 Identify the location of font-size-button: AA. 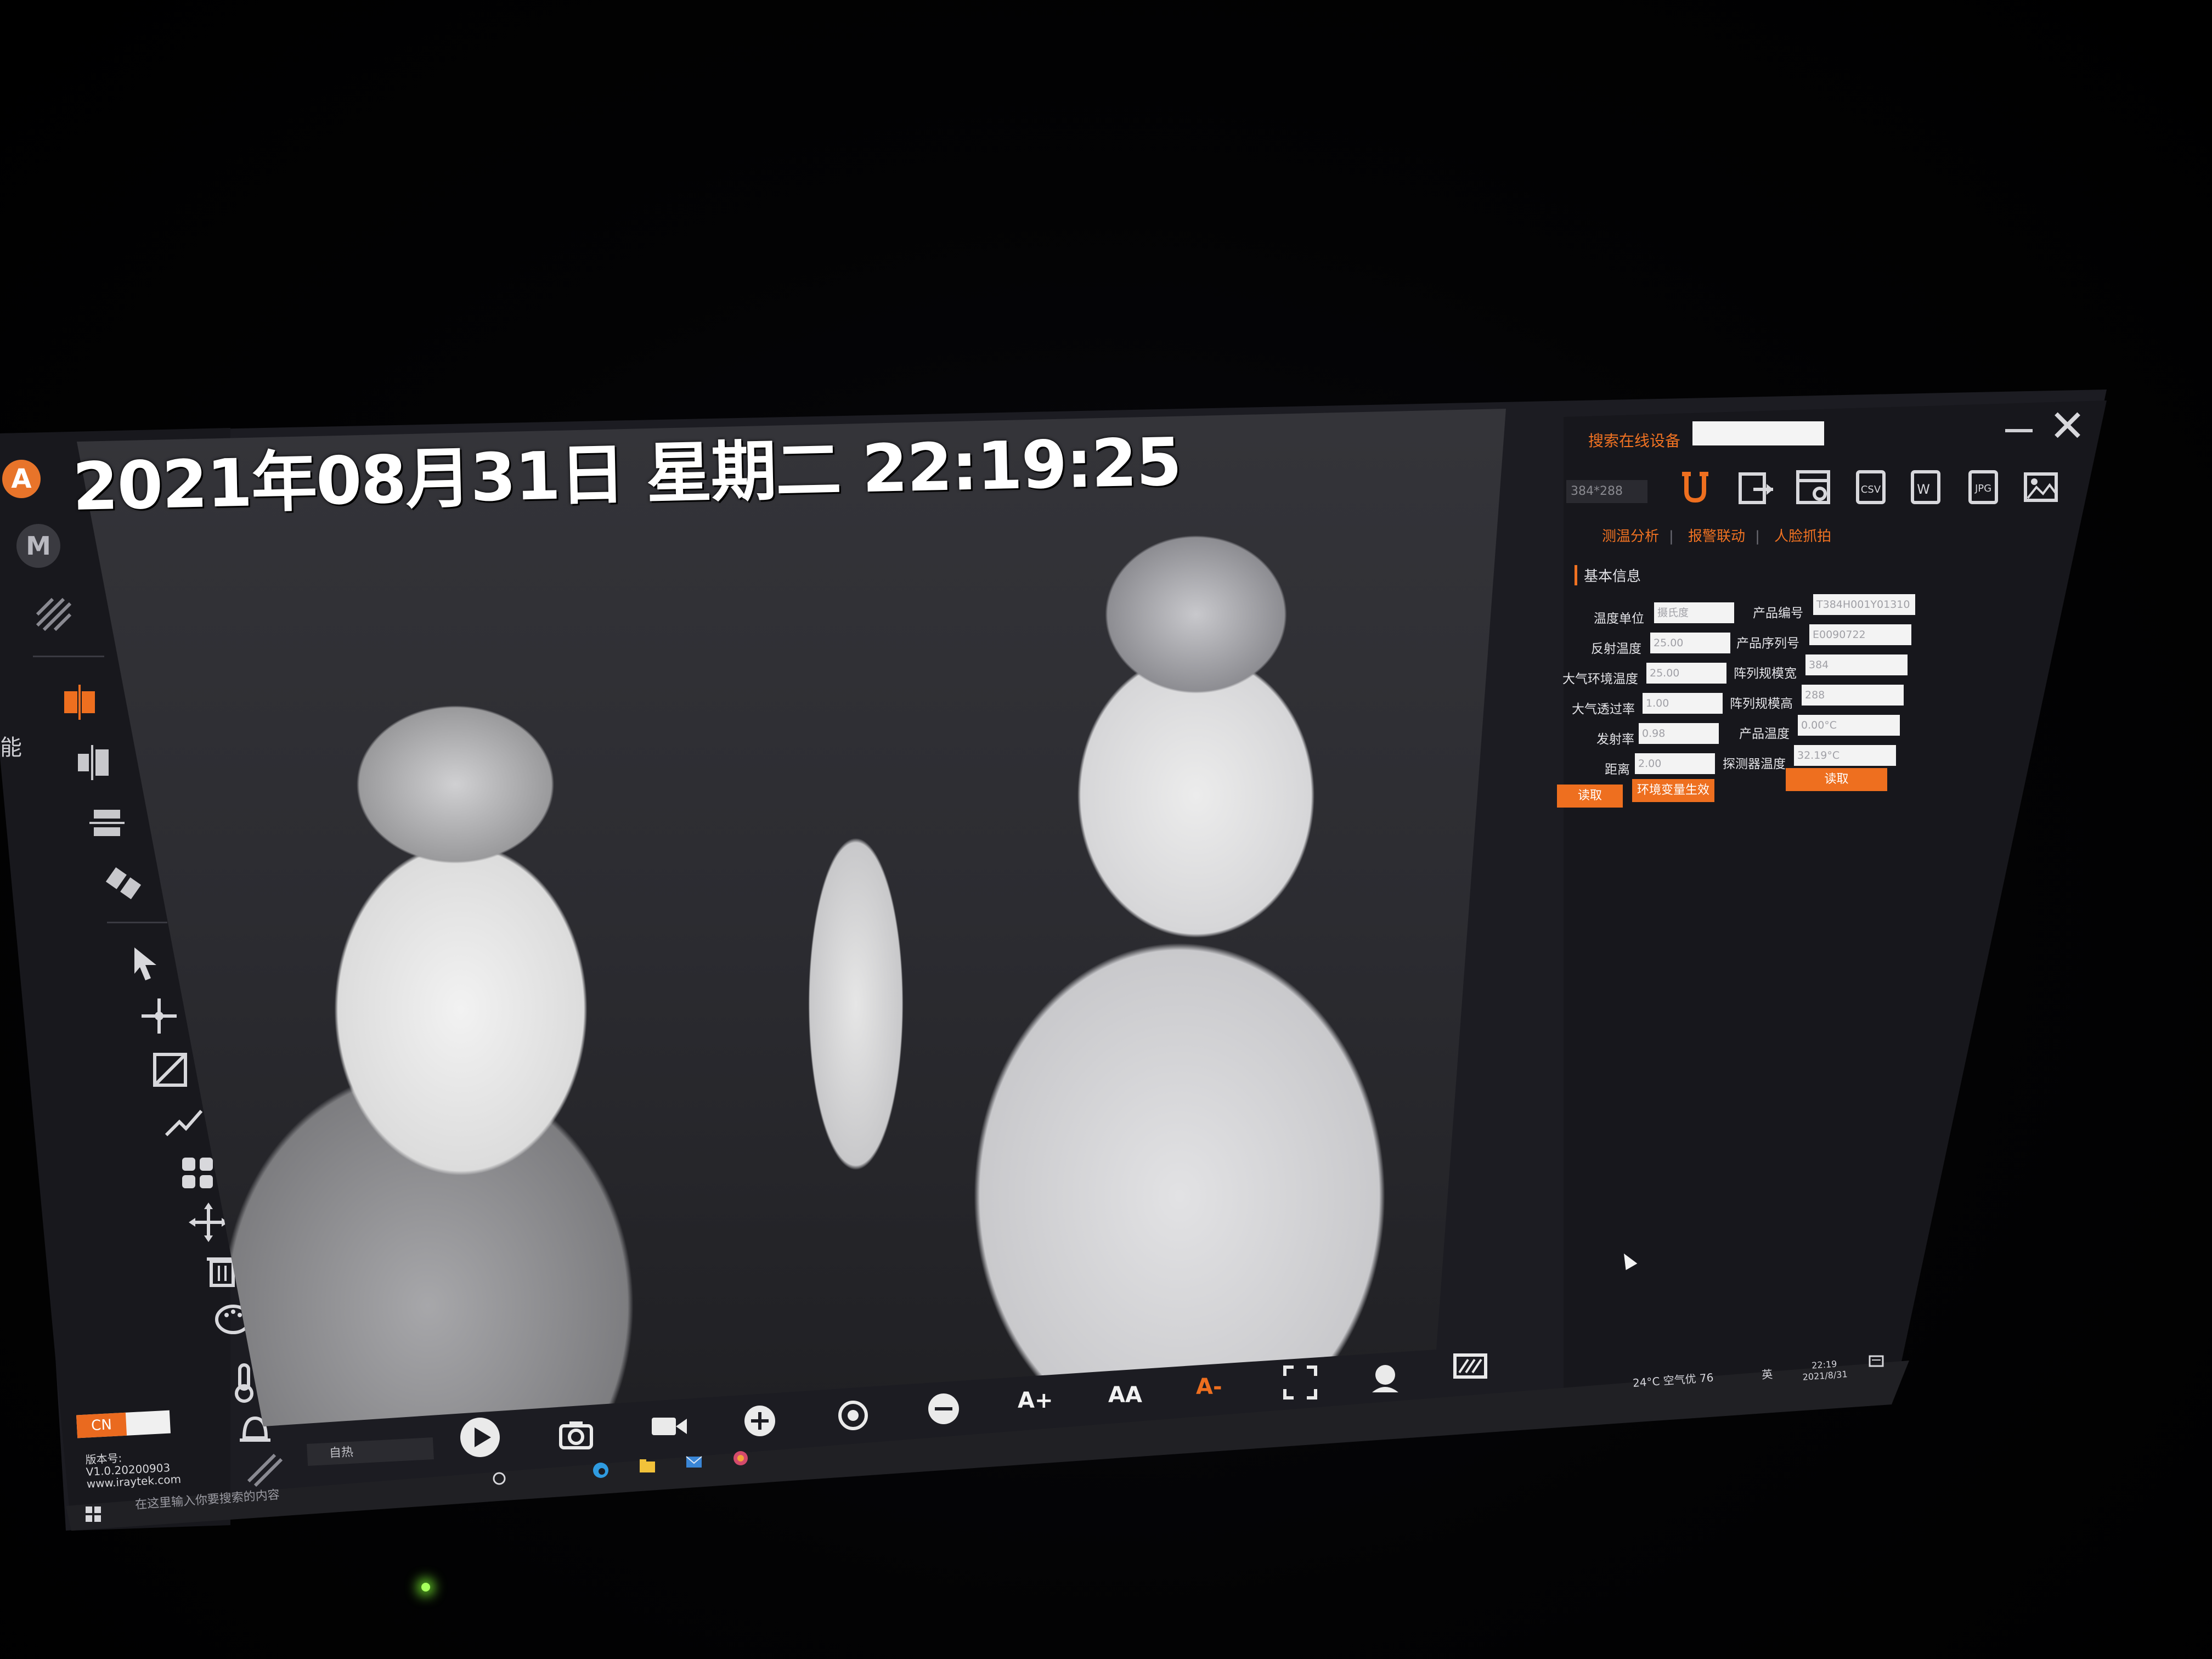
(1125, 1396).